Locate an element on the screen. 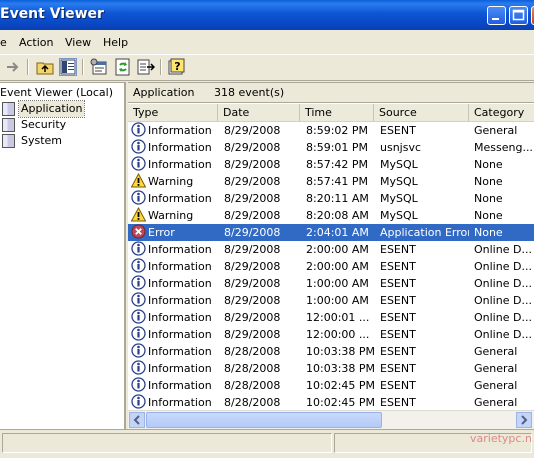 This screenshot has width=534, height=458. cell-category: General is located at coordinates (496, 130).